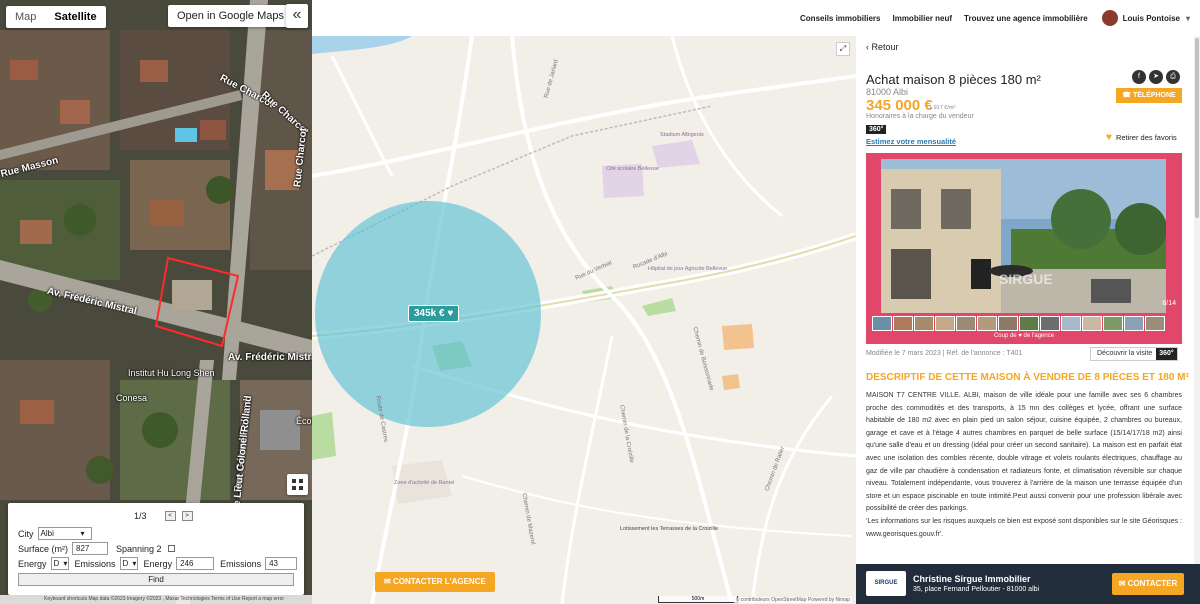 Image resolution: width=1200 pixels, height=604 pixels. Describe the element at coordinates (840, 18) in the screenshot. I see `nav-conseils: Conseils immobiliers` at that location.